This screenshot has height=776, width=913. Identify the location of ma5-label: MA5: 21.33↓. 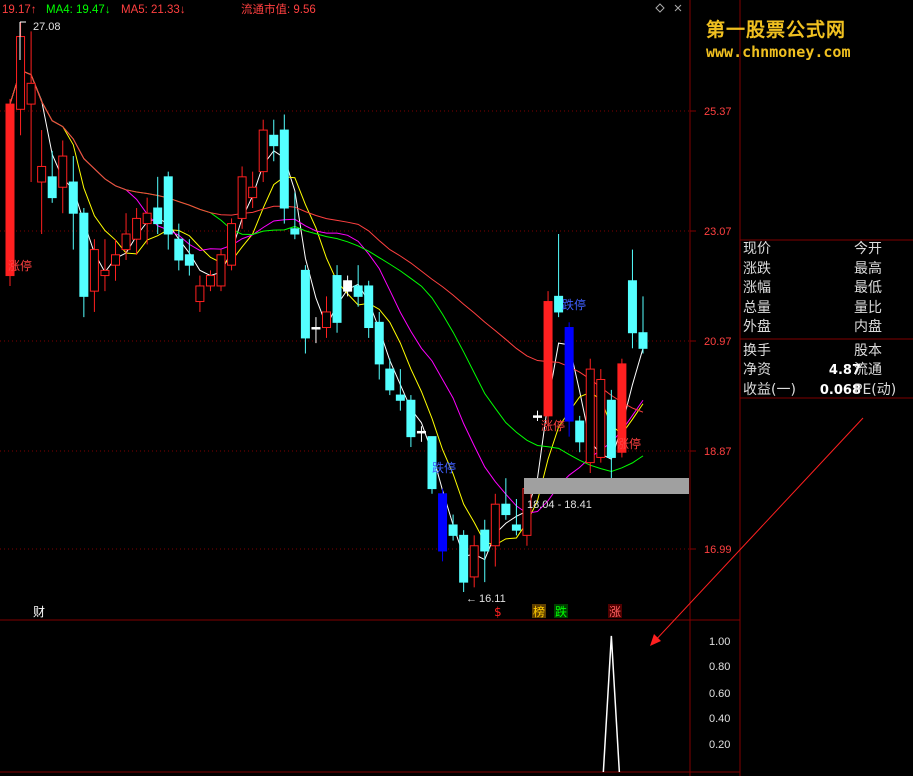
(153, 10).